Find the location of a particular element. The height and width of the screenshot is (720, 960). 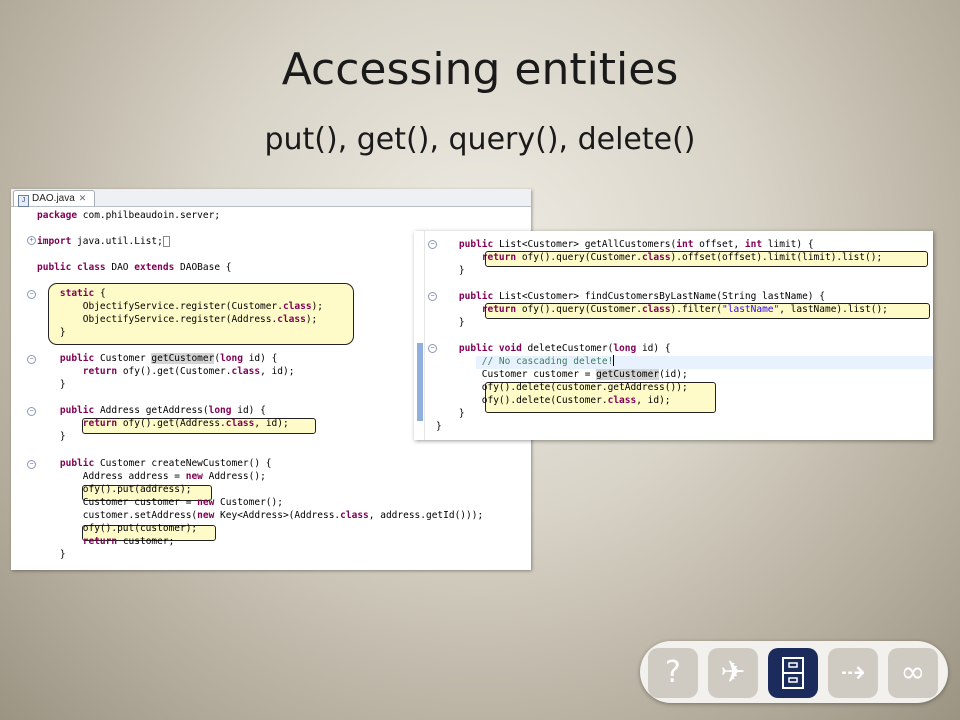

fold-marker-get-address: − is located at coordinates (31, 411).